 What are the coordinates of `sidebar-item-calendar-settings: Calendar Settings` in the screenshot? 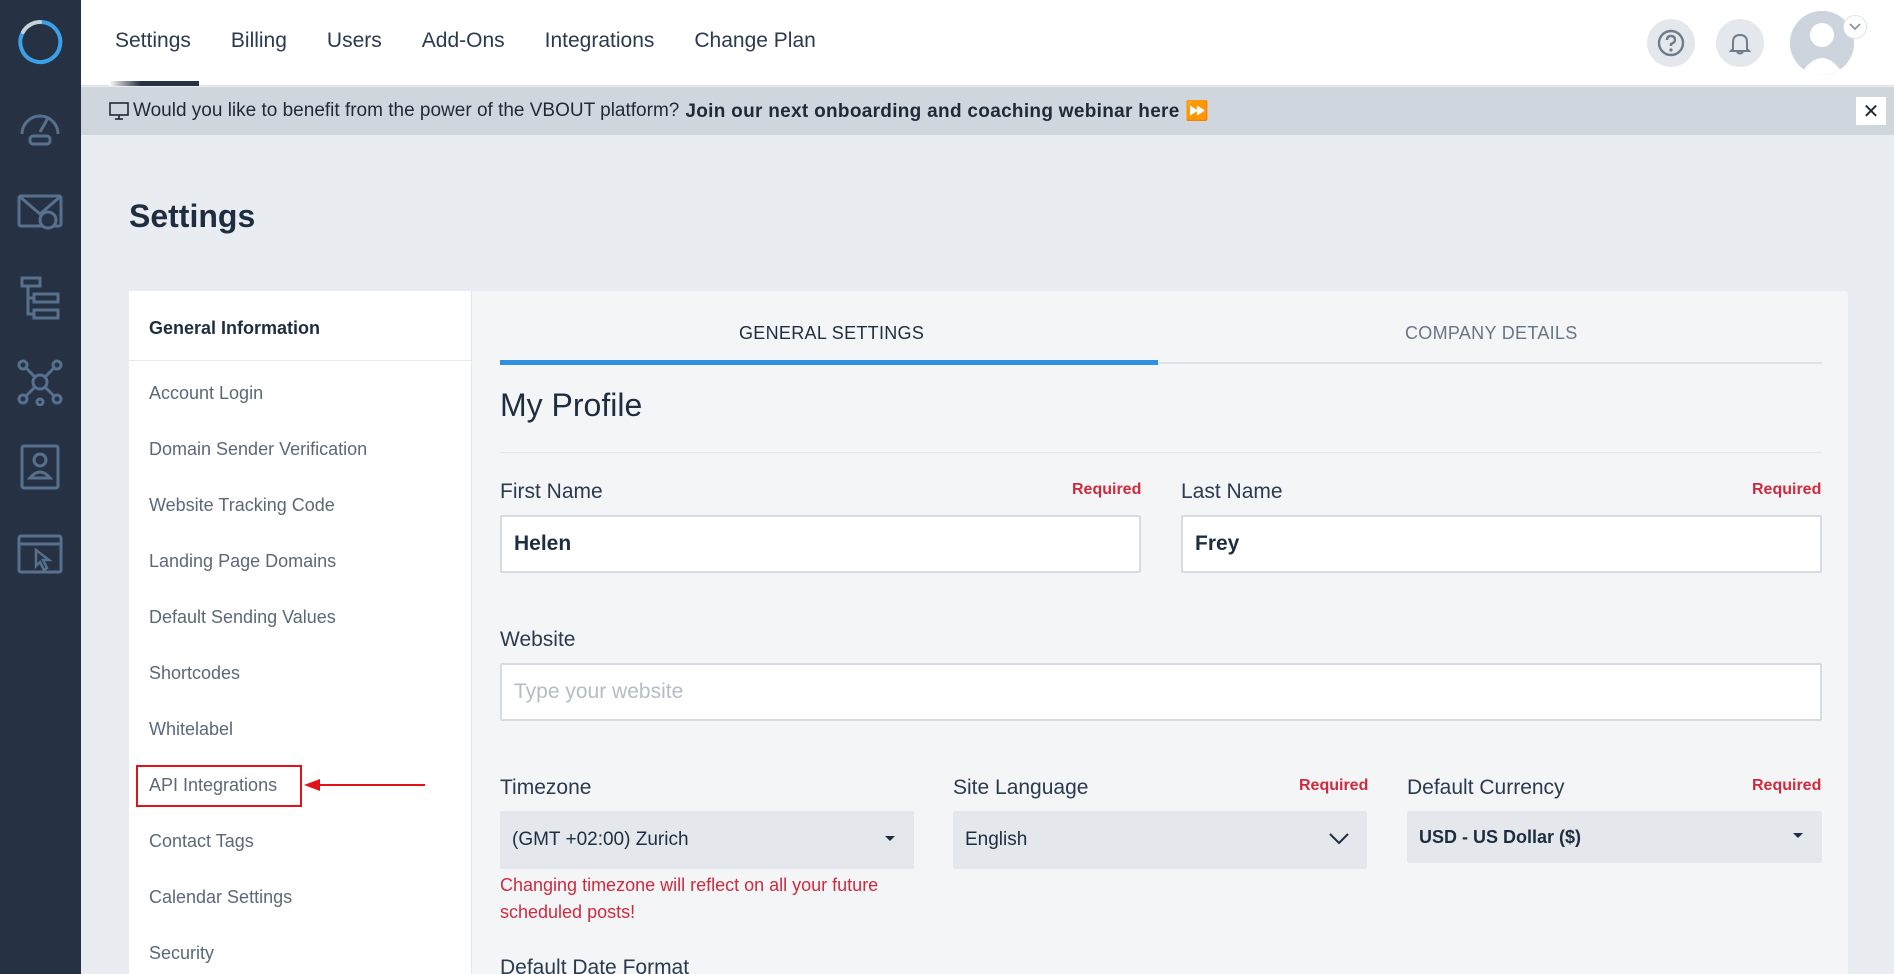 It's located at (220, 897).